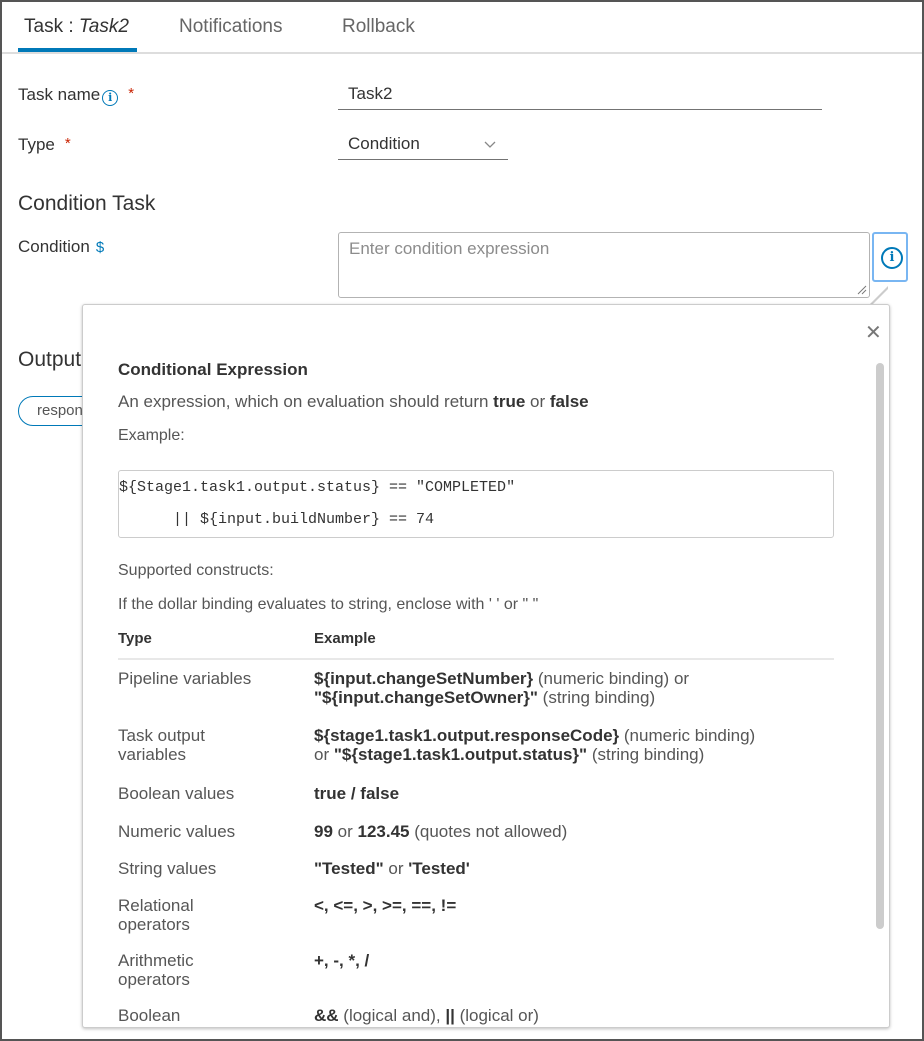  Describe the element at coordinates (87, 203) in the screenshot. I see `section-title: Condition Task` at that location.